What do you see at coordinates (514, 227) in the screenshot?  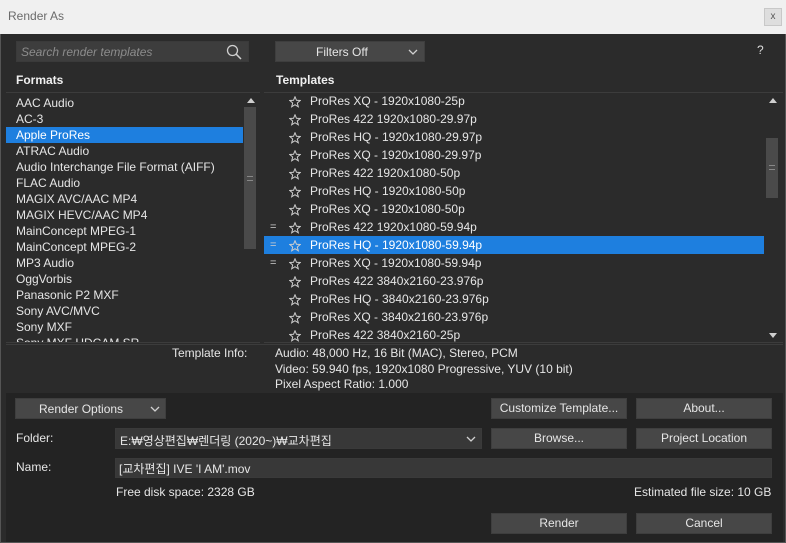 I see `template-row: = ProRes 422 1920x1080-59.94p` at bounding box center [514, 227].